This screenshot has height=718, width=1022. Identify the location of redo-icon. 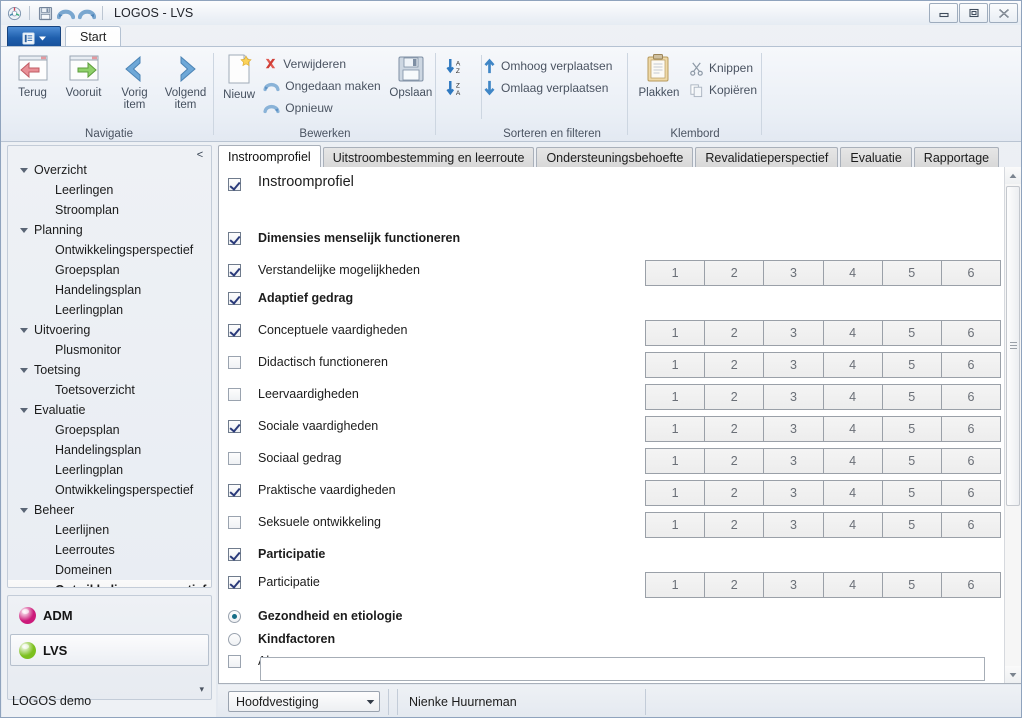
(87, 13).